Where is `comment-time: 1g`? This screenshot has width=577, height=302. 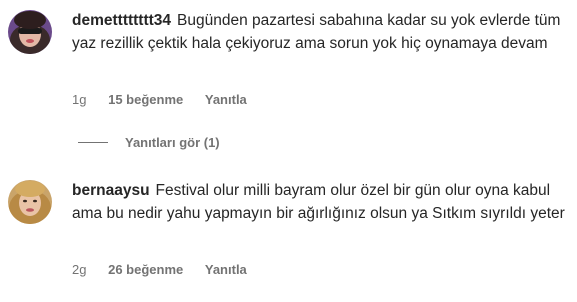 comment-time: 1g is located at coordinates (79, 99).